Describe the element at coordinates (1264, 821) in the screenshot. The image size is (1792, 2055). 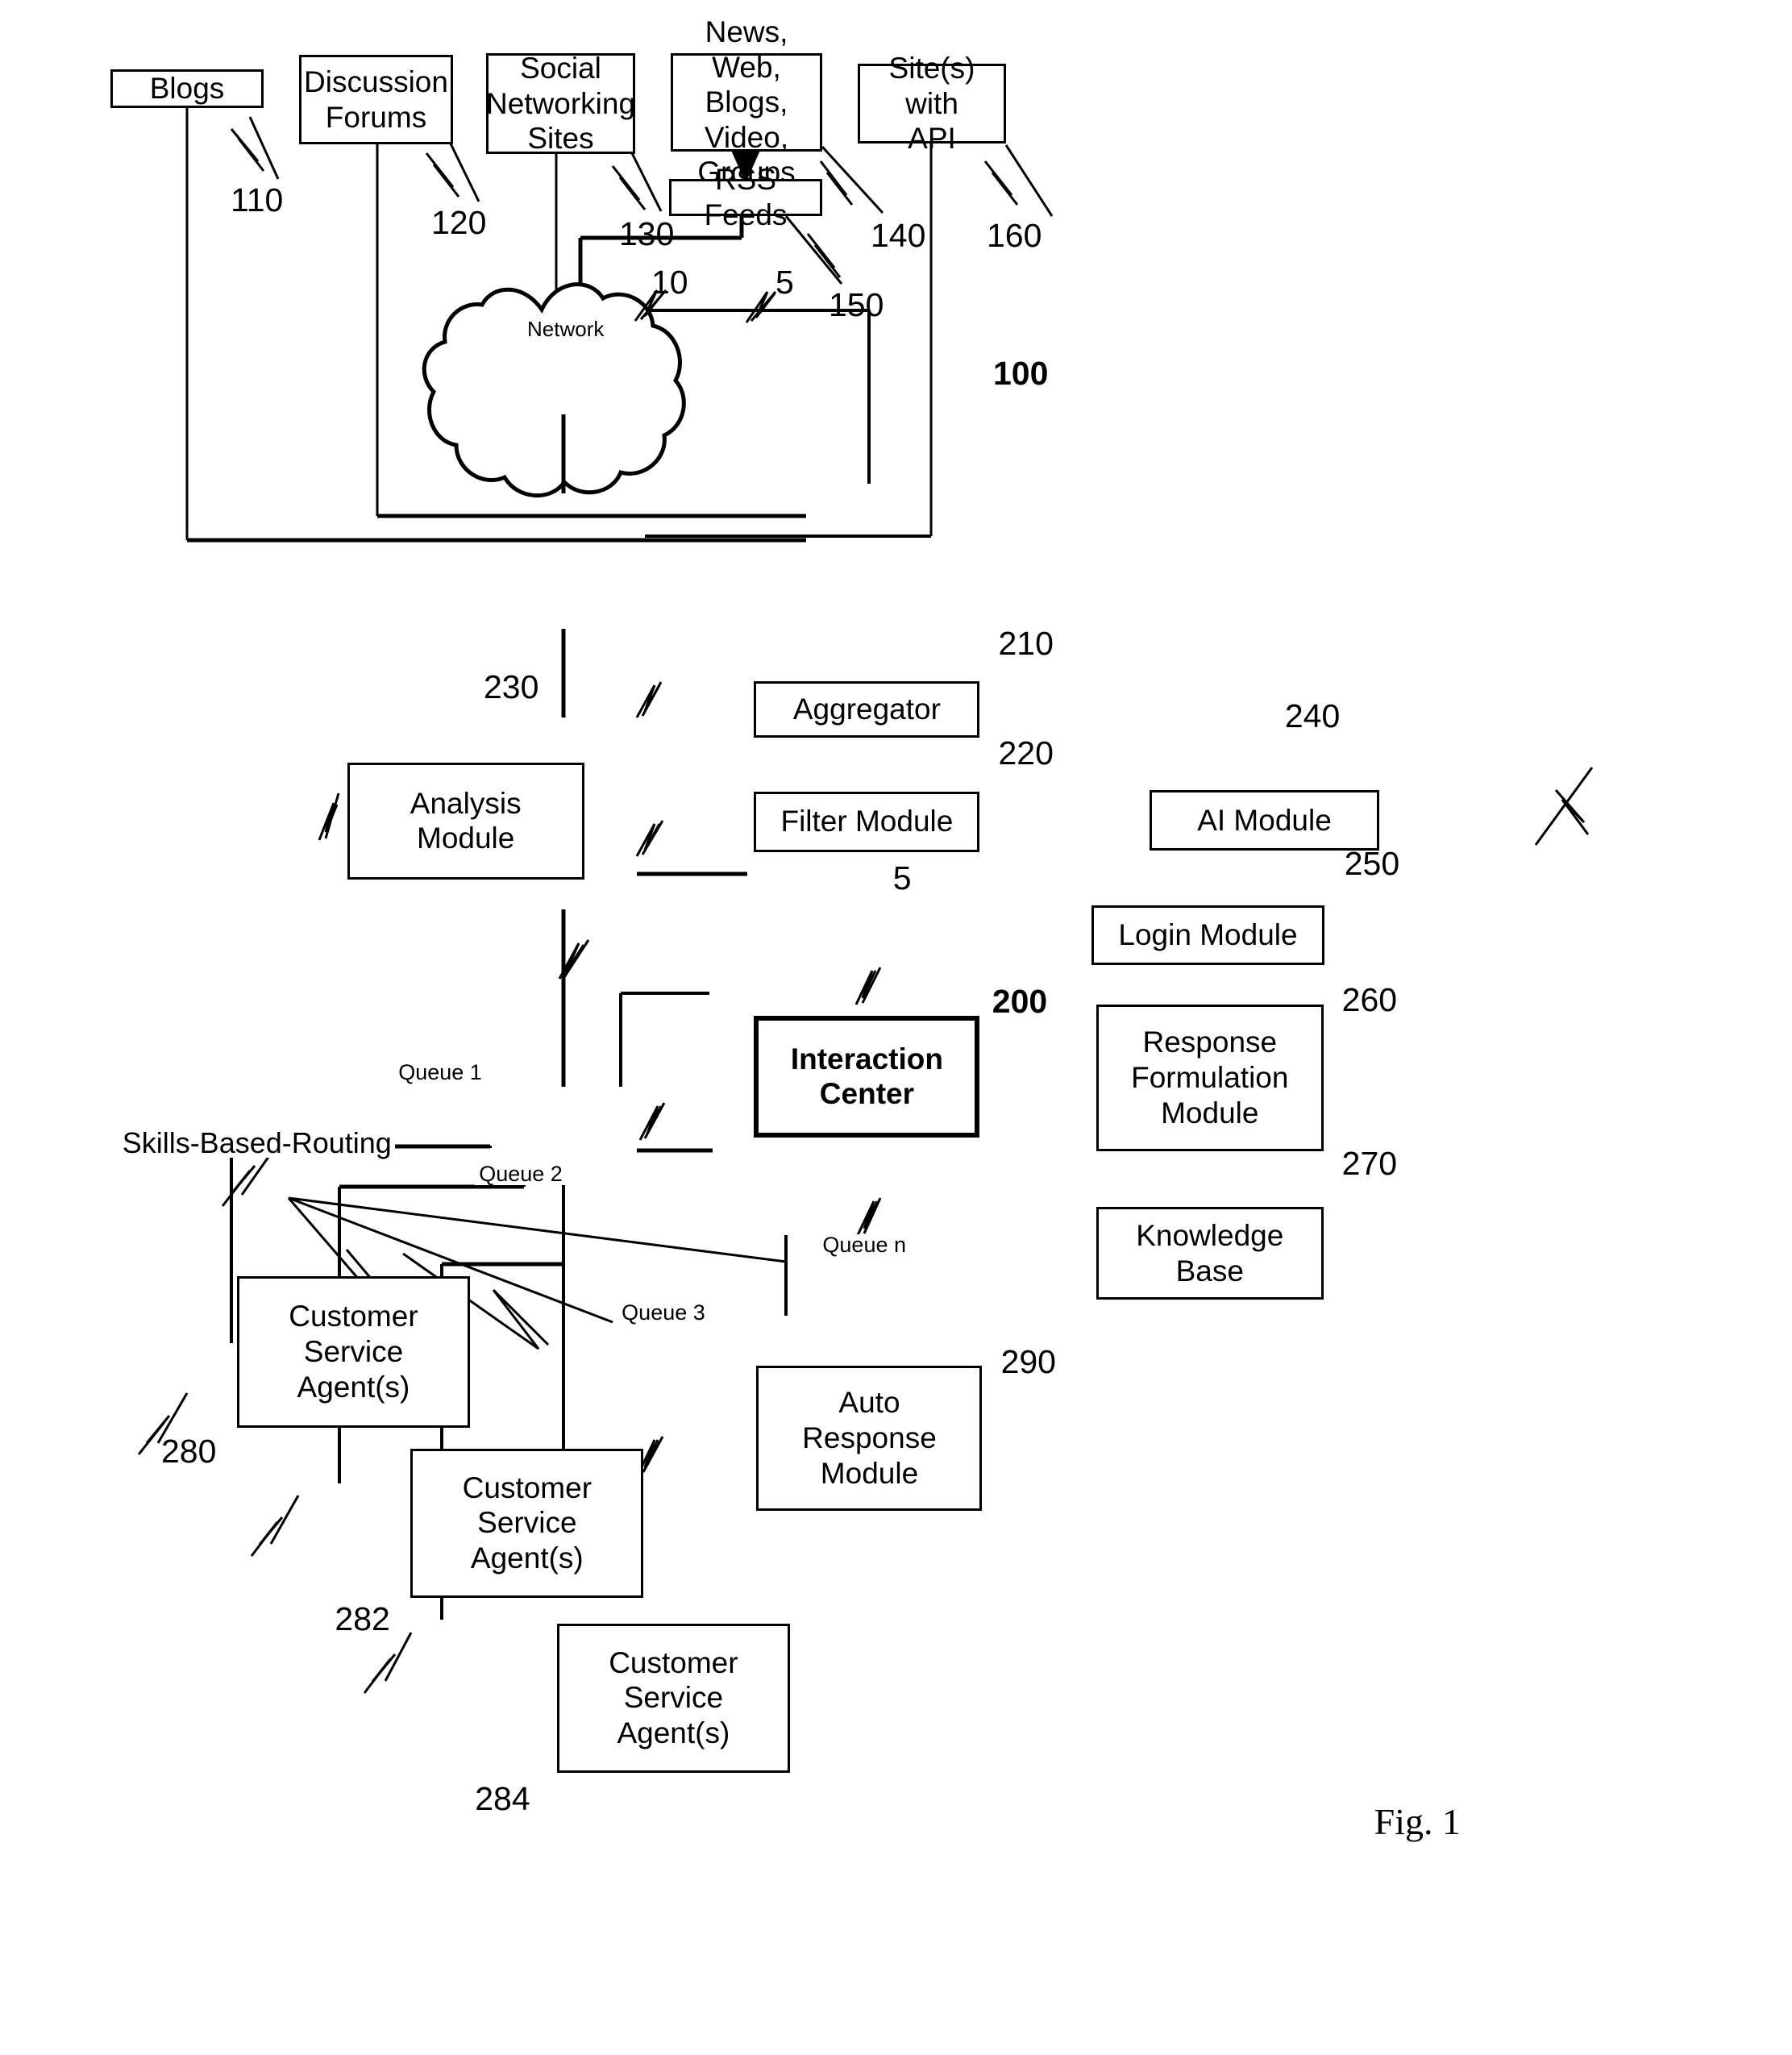
I see `module-ai: AI Module` at that location.